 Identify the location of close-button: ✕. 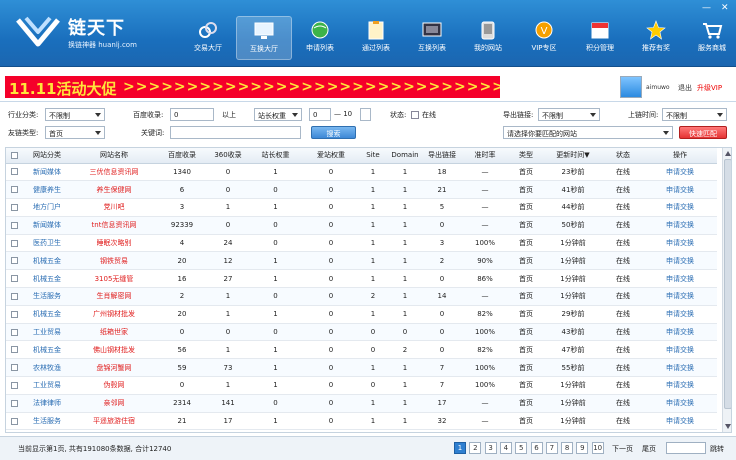
(725, 8).